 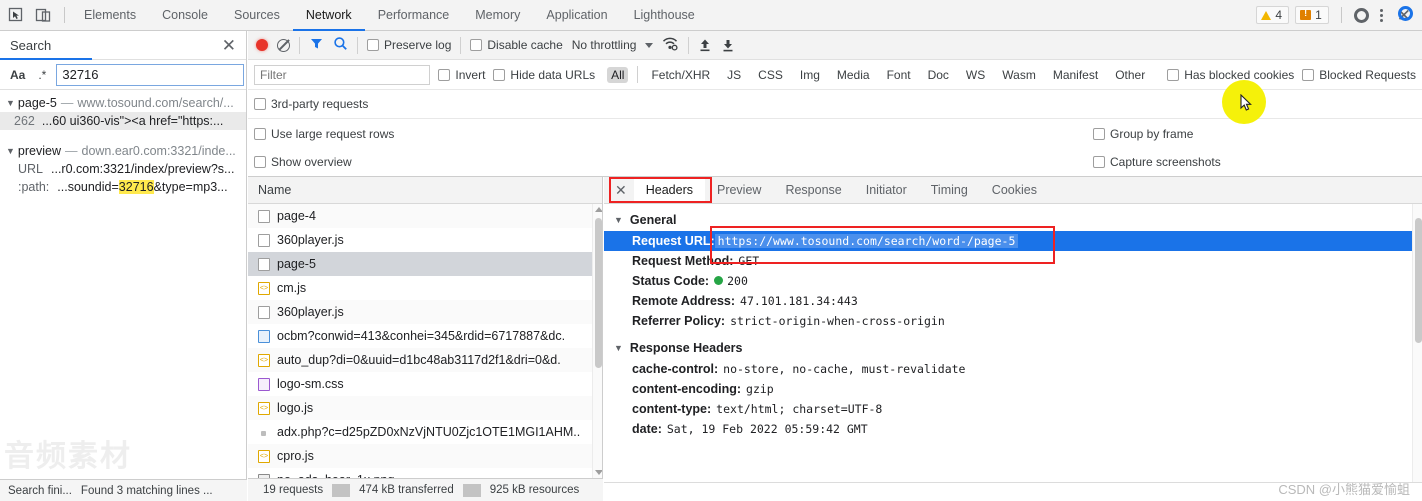 I want to click on response-header-row: content-type: text/html; charset=UTF-8, so click(x=1013, y=409).